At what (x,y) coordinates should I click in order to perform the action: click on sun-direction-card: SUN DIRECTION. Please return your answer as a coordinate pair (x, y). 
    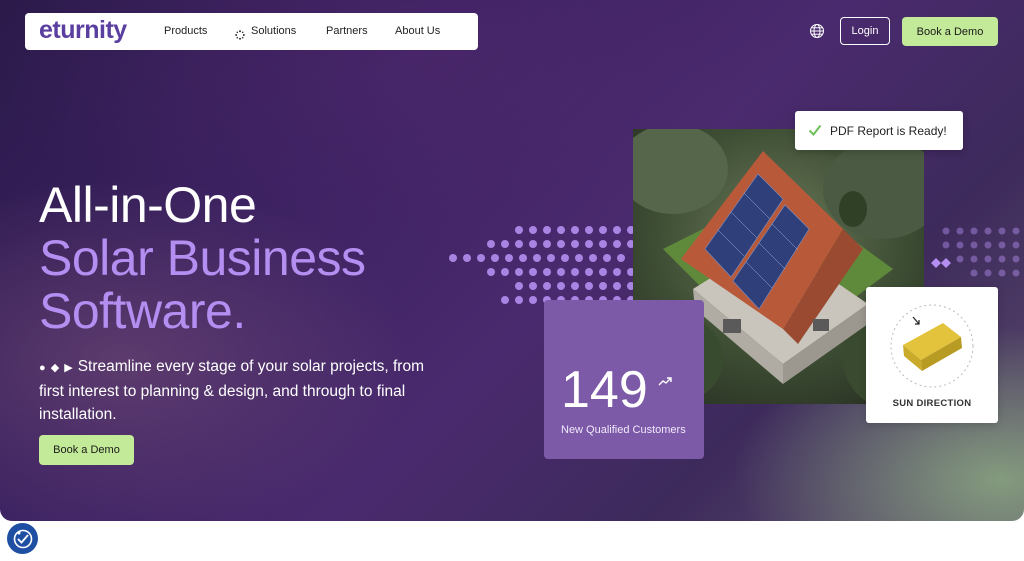
    Looking at the image, I should click on (932, 355).